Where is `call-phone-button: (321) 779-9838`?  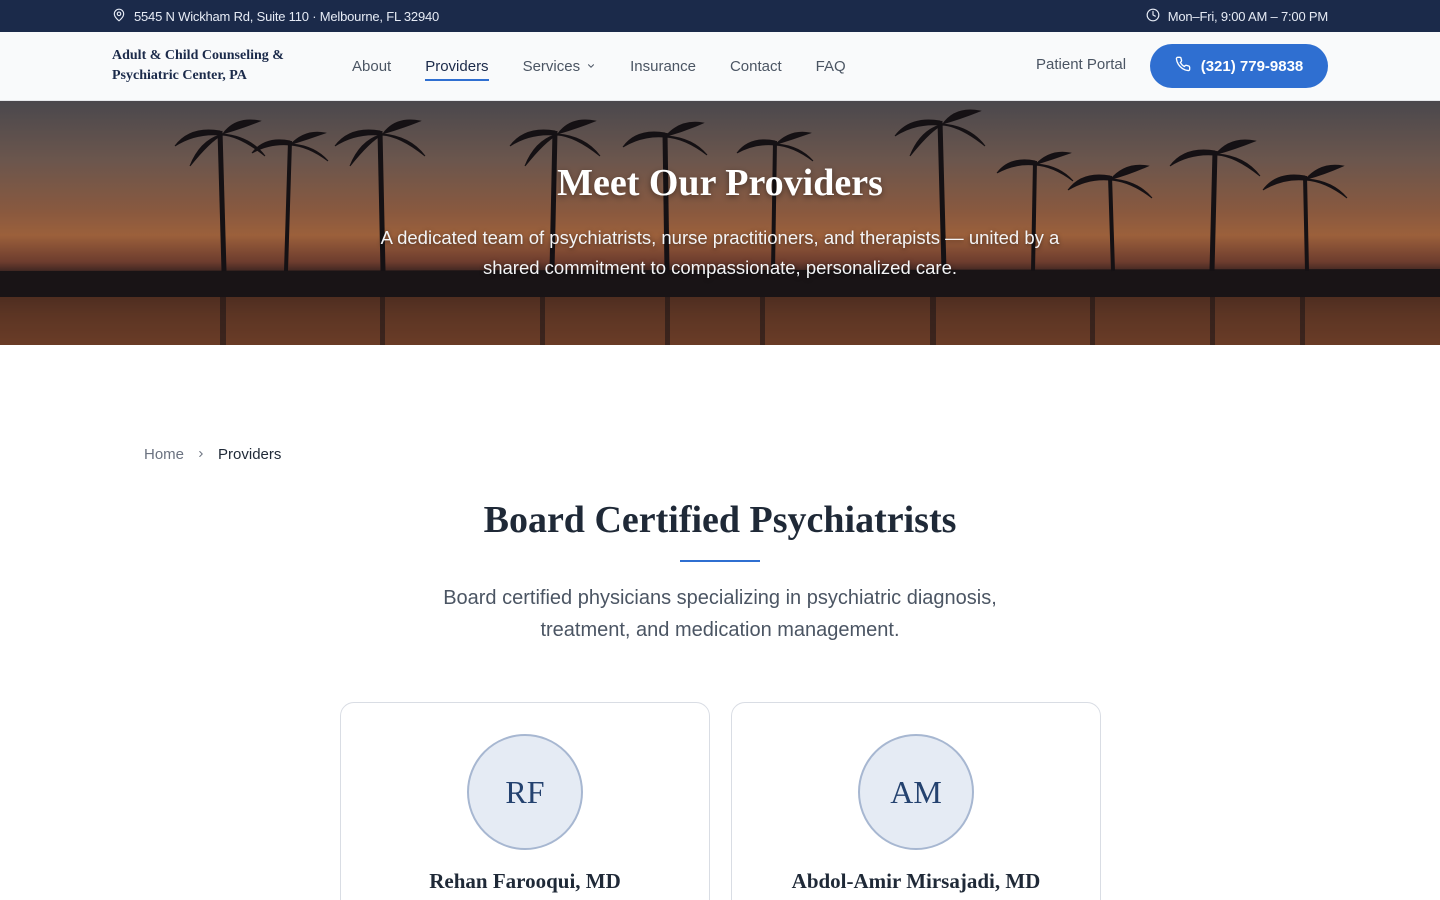 call-phone-button: (321) 779-9838 is located at coordinates (1239, 66).